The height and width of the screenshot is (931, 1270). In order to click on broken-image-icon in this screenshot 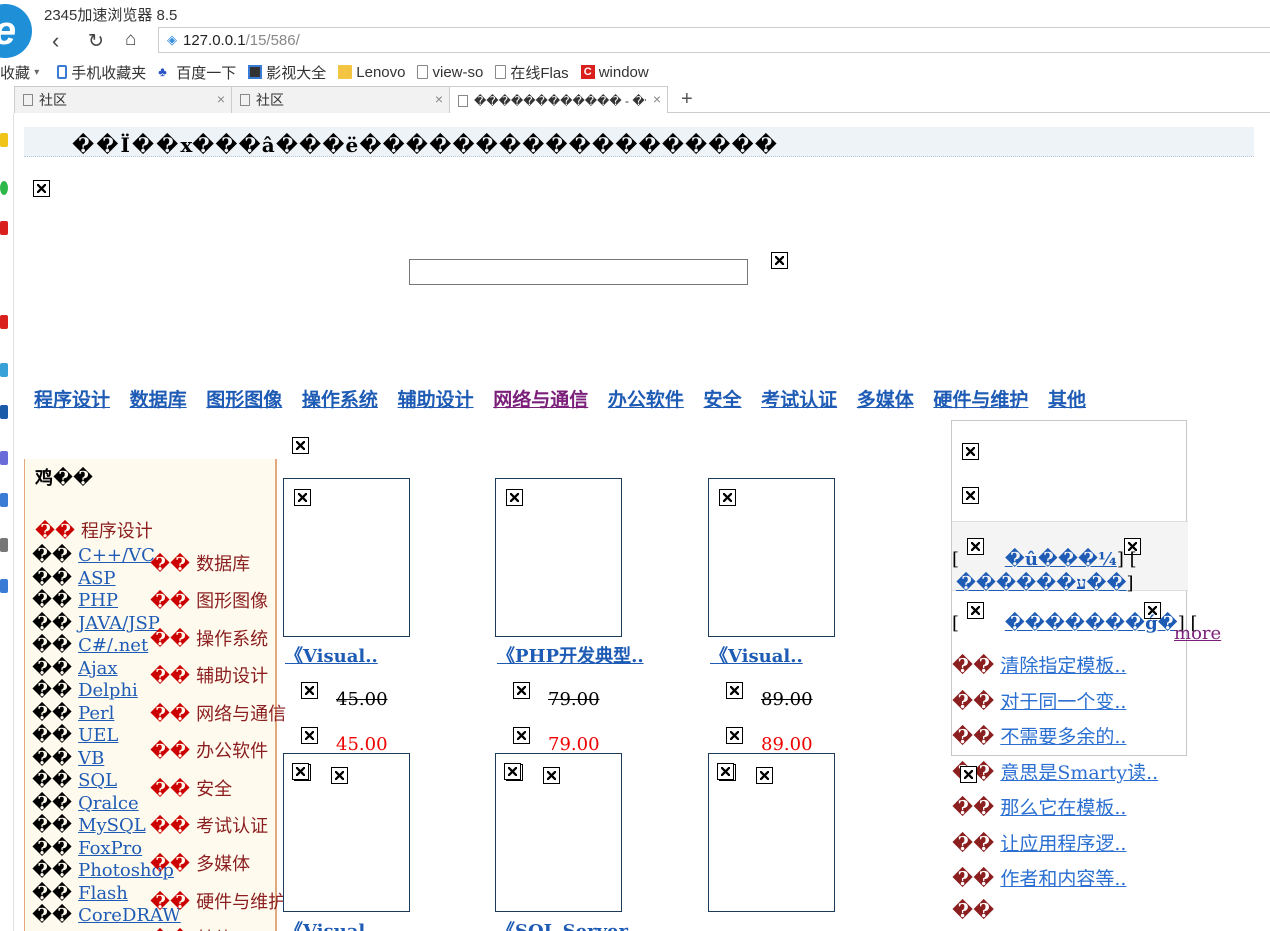, I will do `click(309, 690)`.